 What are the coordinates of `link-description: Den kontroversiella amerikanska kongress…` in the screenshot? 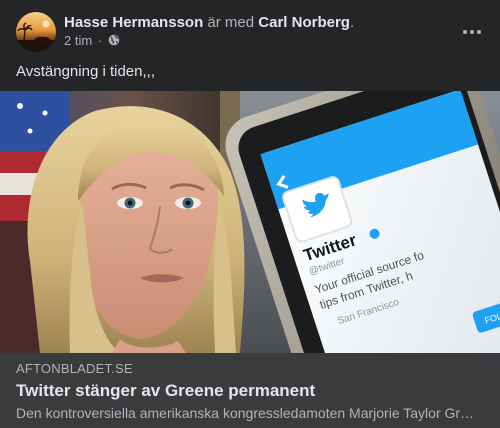 It's located at (246, 413).